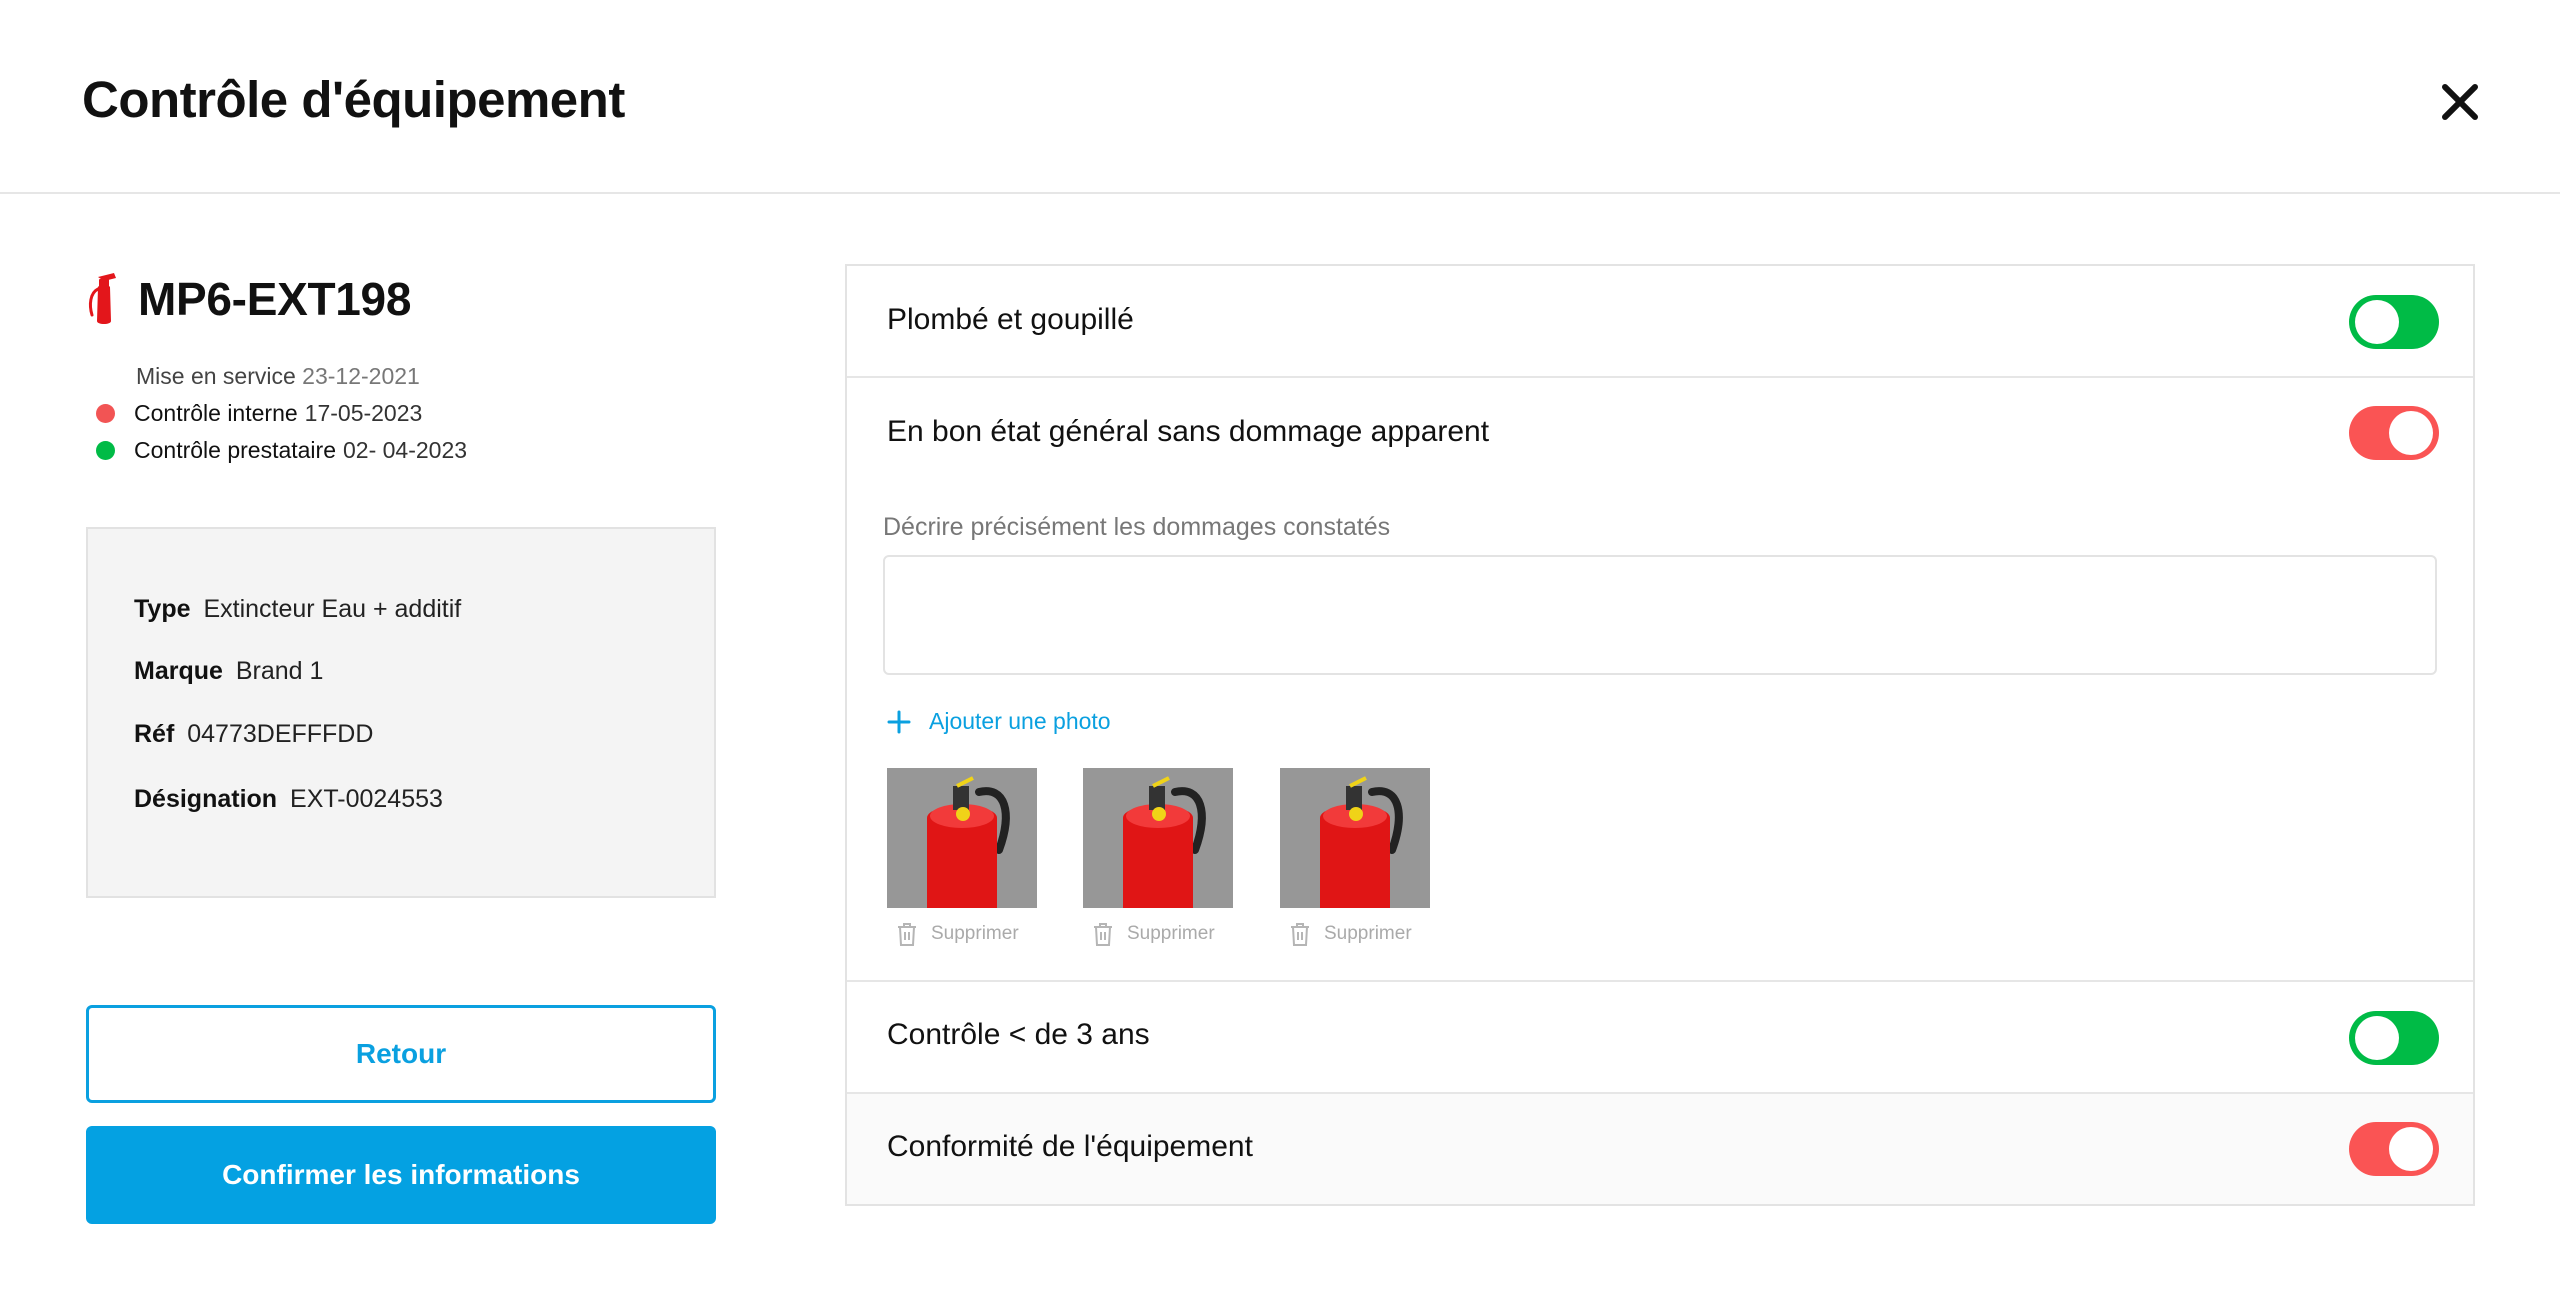  I want to click on detail-designation: Désignation EXT-0024553, so click(288, 799).